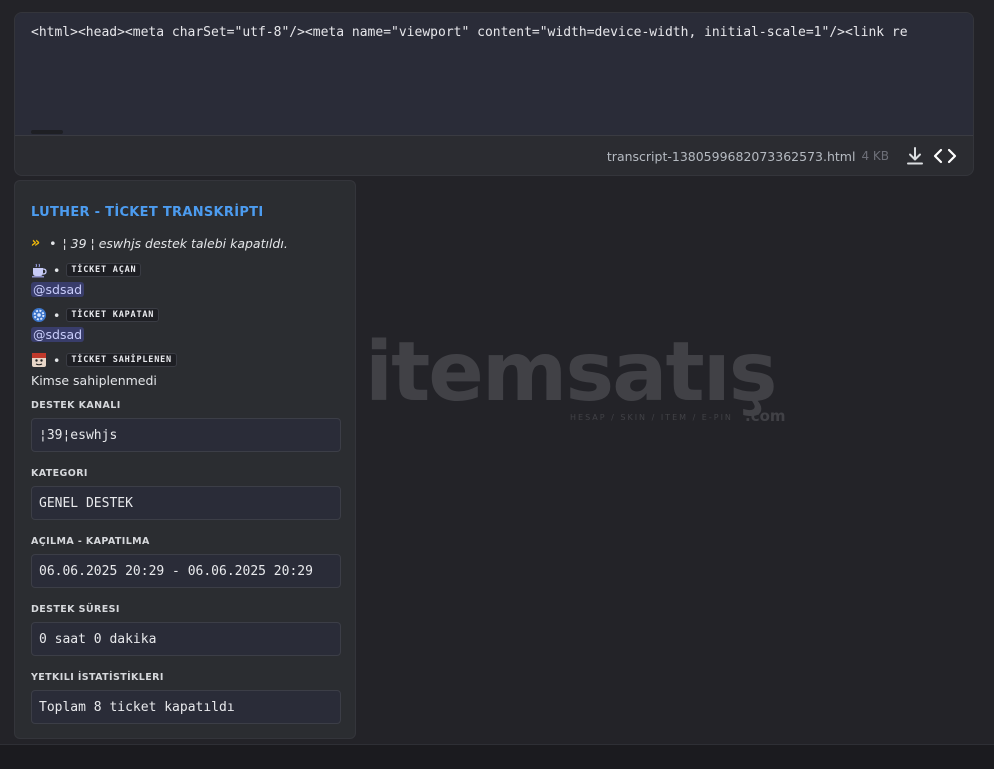 This screenshot has width=994, height=769. Describe the element at coordinates (39, 270) in the screenshot. I see `coffee-icon` at that location.